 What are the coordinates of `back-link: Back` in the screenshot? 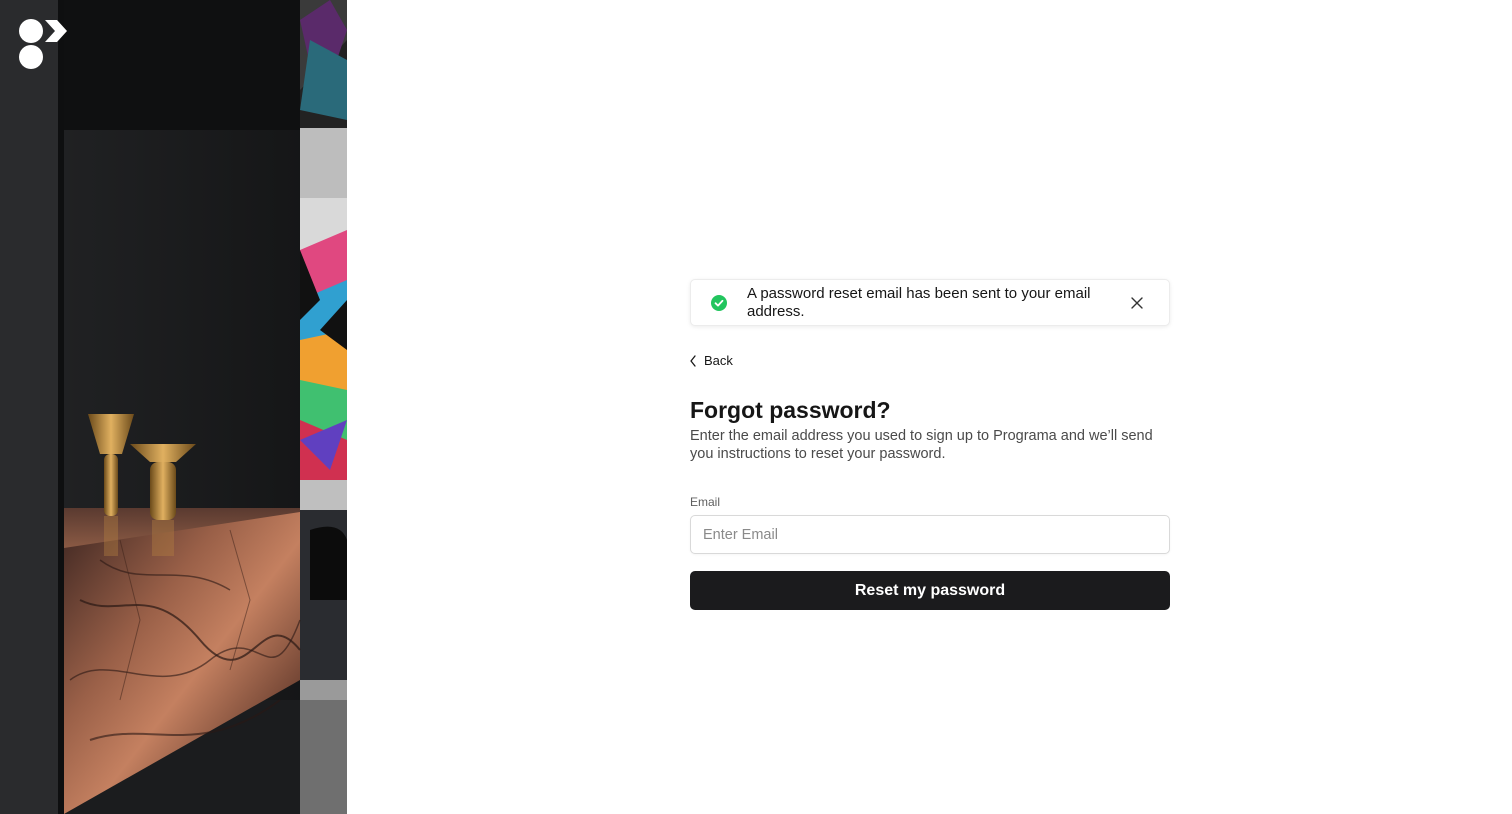 It's located at (711, 360).